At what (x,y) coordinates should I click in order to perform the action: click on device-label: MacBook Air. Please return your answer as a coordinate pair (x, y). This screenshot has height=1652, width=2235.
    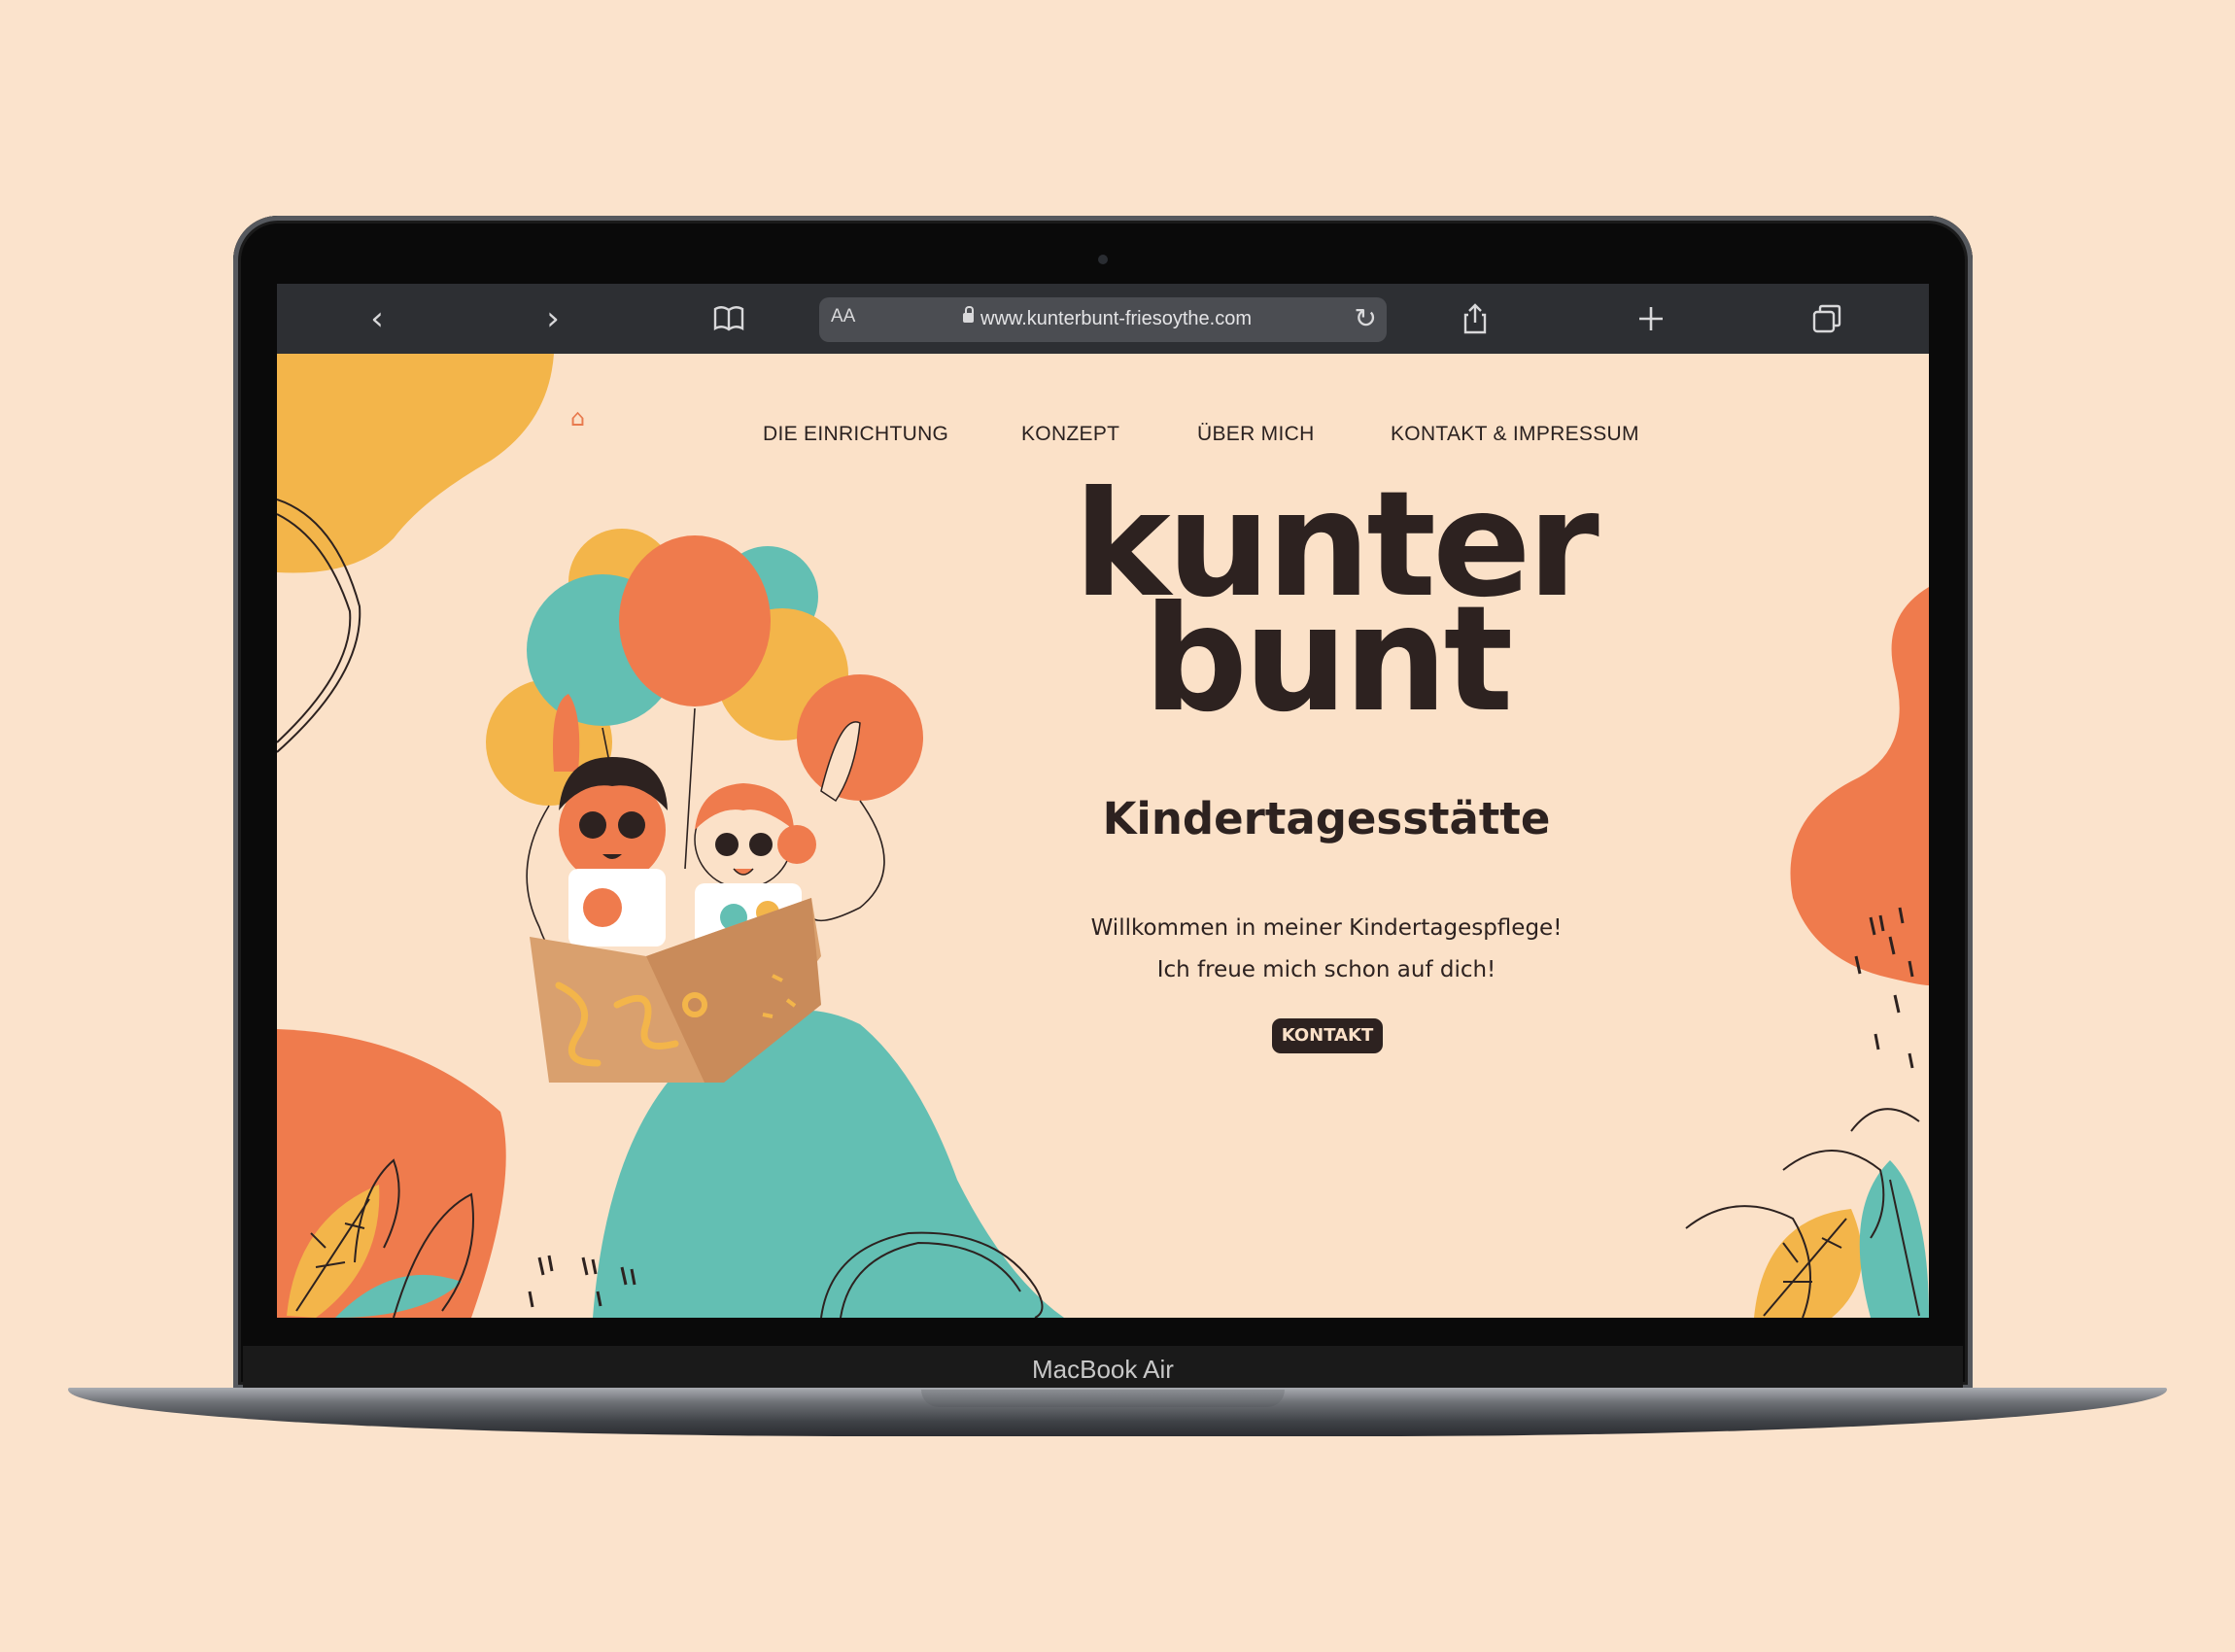
    Looking at the image, I should click on (1103, 1368).